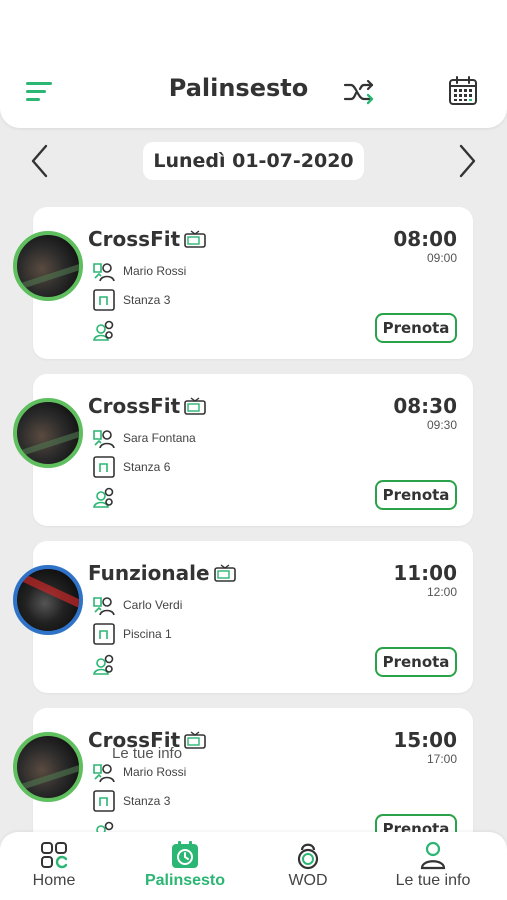 Image resolution: width=507 pixels, height=900 pixels. I want to click on calendar-icon, so click(463, 91).